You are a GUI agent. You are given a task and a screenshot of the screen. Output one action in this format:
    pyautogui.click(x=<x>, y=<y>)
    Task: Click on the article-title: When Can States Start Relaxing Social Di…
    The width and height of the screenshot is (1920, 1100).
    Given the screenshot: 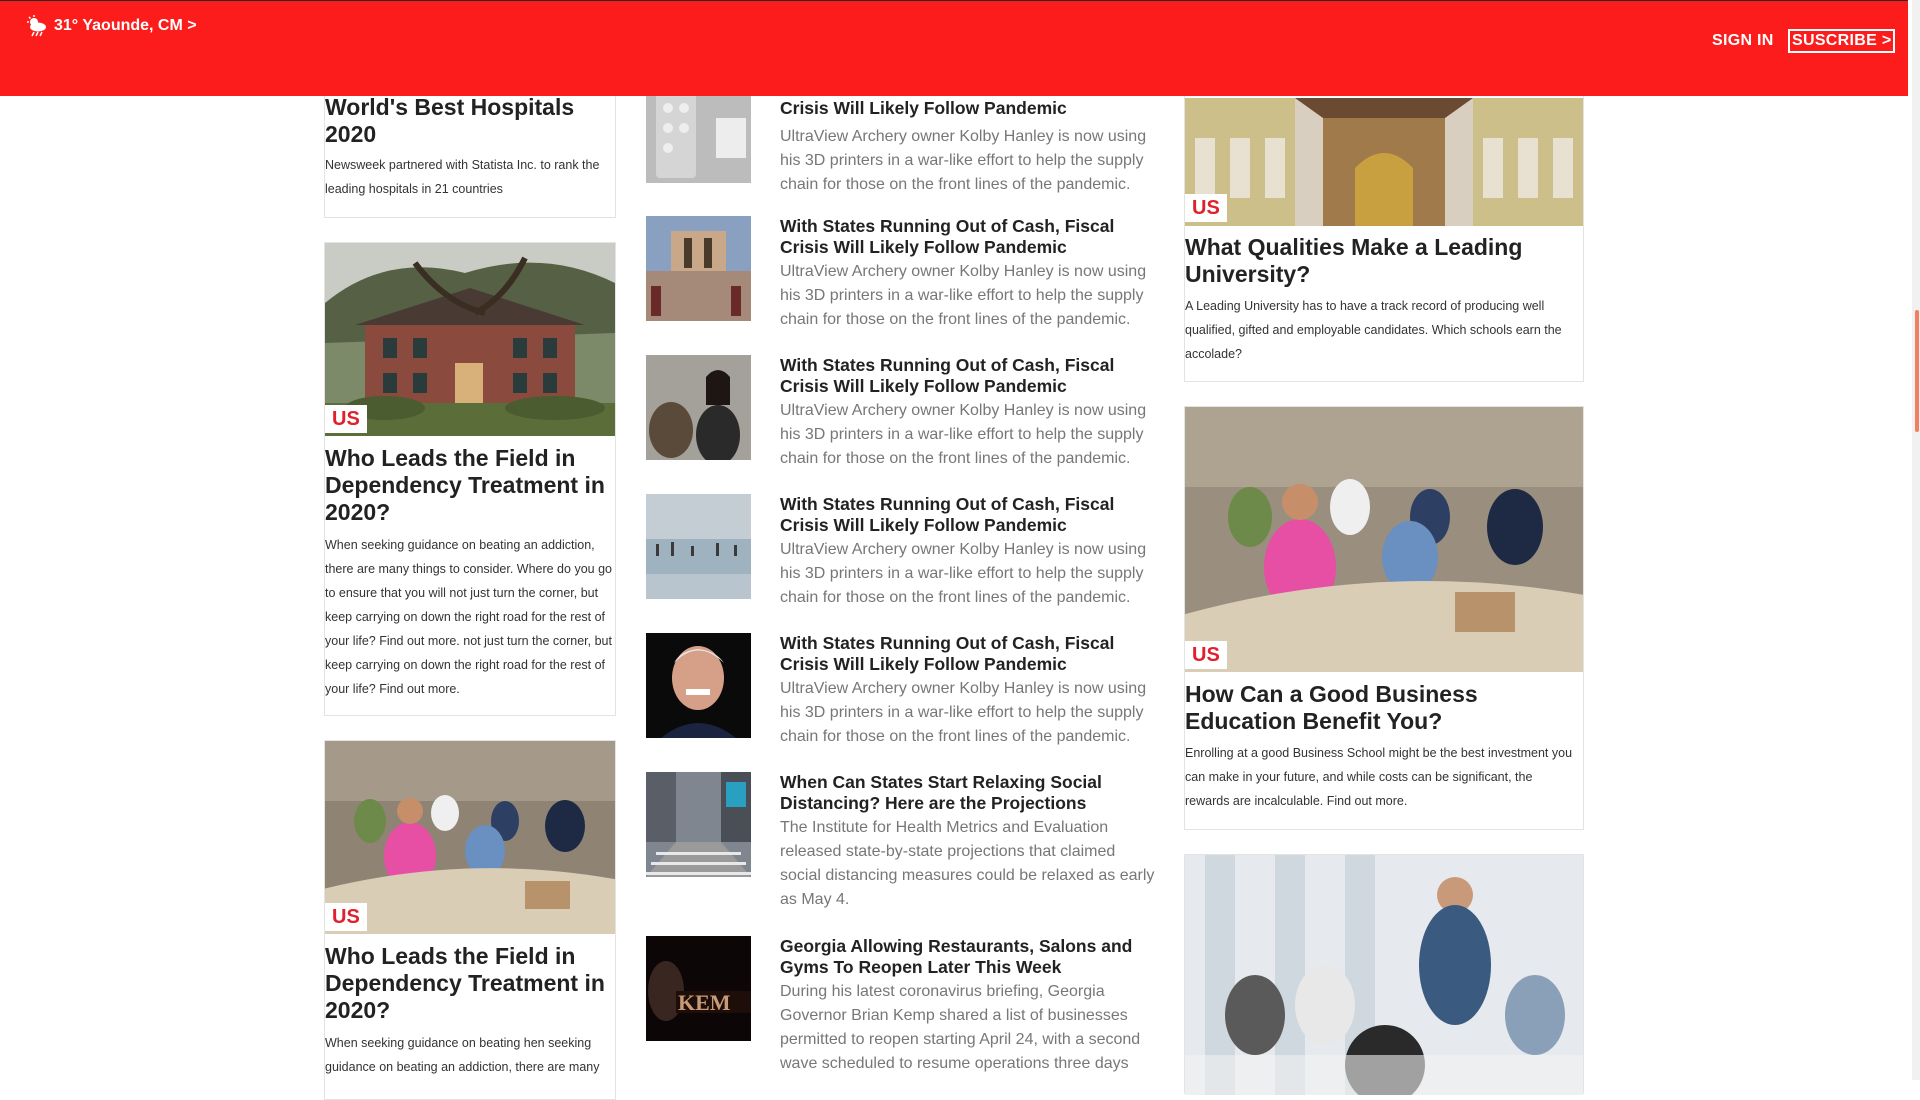 What is the action you would take?
    pyautogui.click(x=968, y=793)
    